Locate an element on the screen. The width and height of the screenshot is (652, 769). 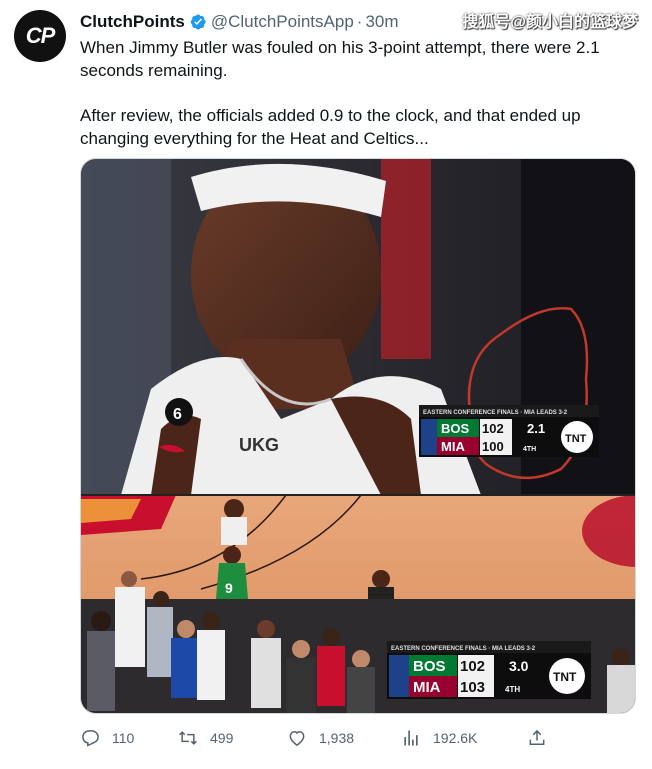
retweet-icon is located at coordinates (188, 738).